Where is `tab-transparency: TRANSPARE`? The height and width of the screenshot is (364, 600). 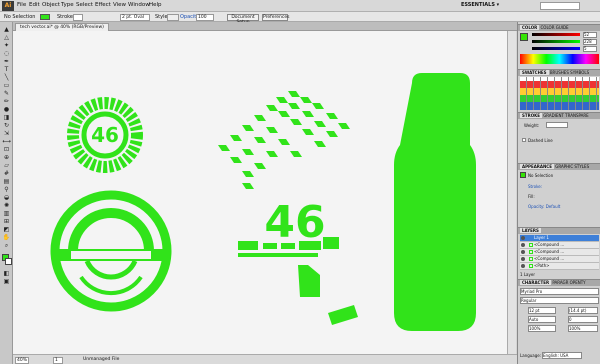 tab-transparency: TRANSPARE is located at coordinates (577, 115).